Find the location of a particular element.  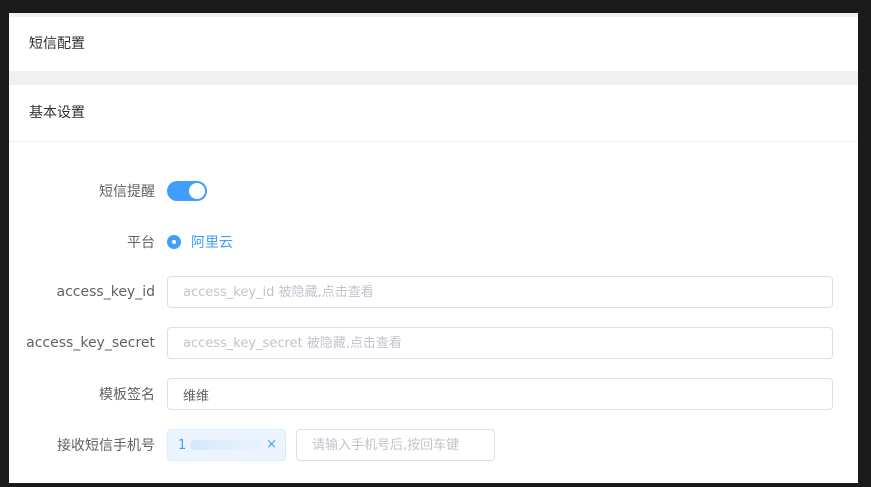

access-key-secret-row: access_key_secret is located at coordinates (433, 343).